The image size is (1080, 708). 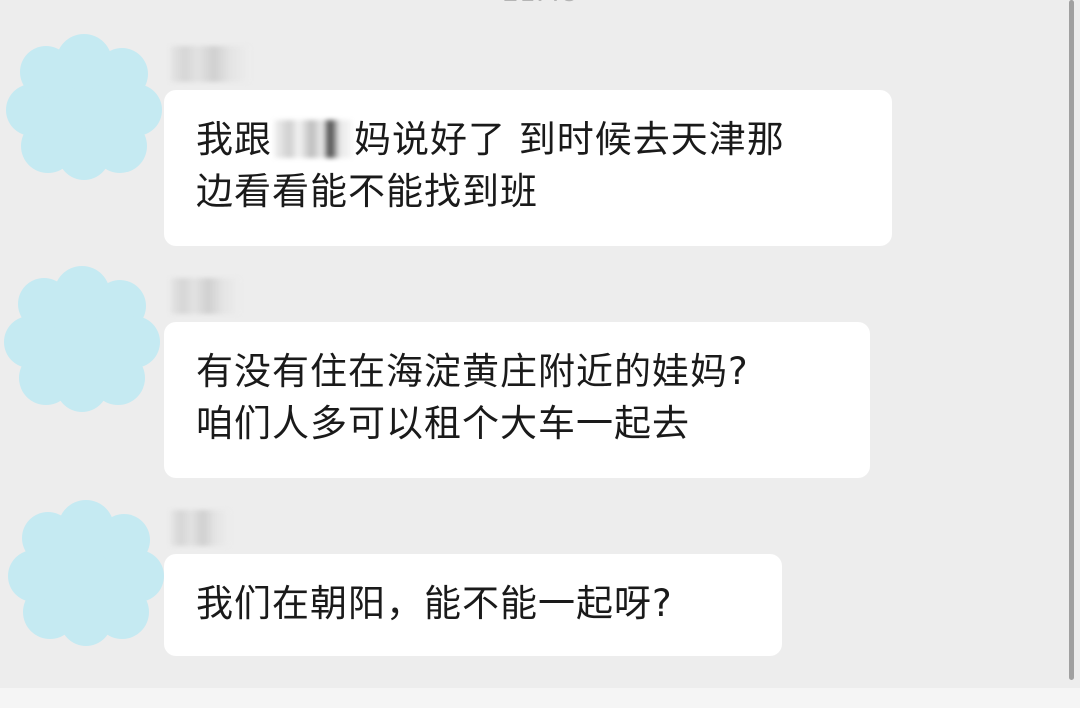 I want to click on redacted-name, so click(x=313, y=139).